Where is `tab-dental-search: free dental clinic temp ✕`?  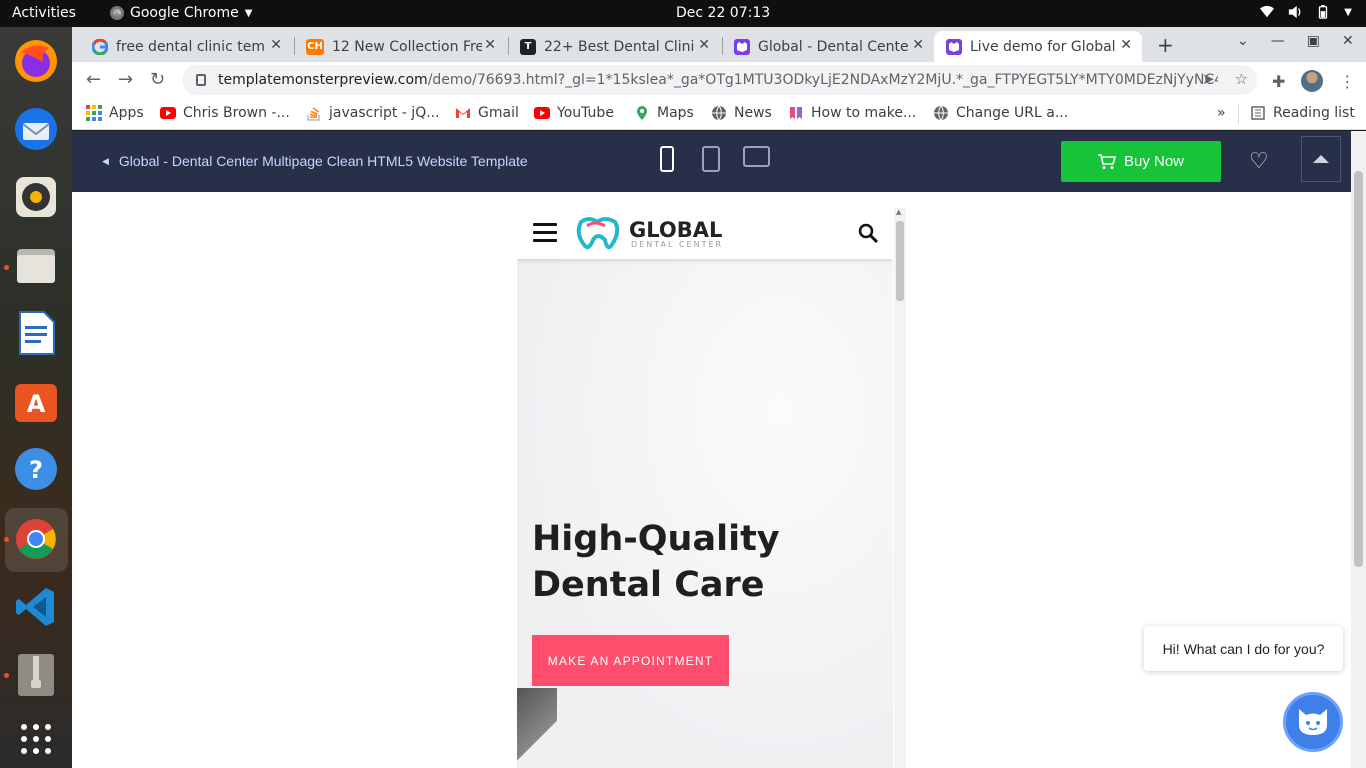
tab-dental-search: free dental clinic temp ✕ is located at coordinates (186, 46).